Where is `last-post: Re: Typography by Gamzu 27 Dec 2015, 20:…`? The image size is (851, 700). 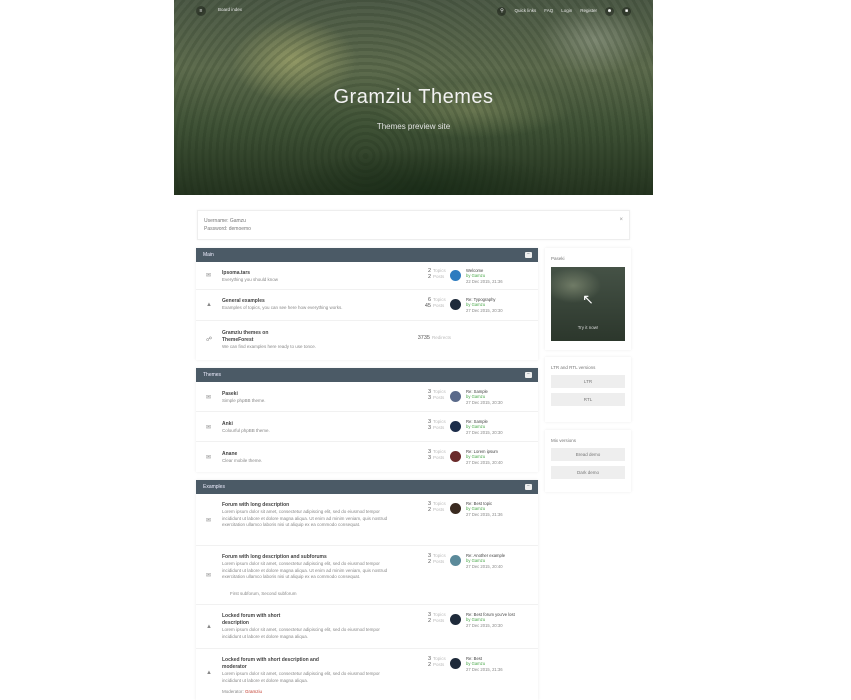 last-post: Re: Typography by Gamzu 27 Dec 2015, 20:… is located at coordinates (484, 305).